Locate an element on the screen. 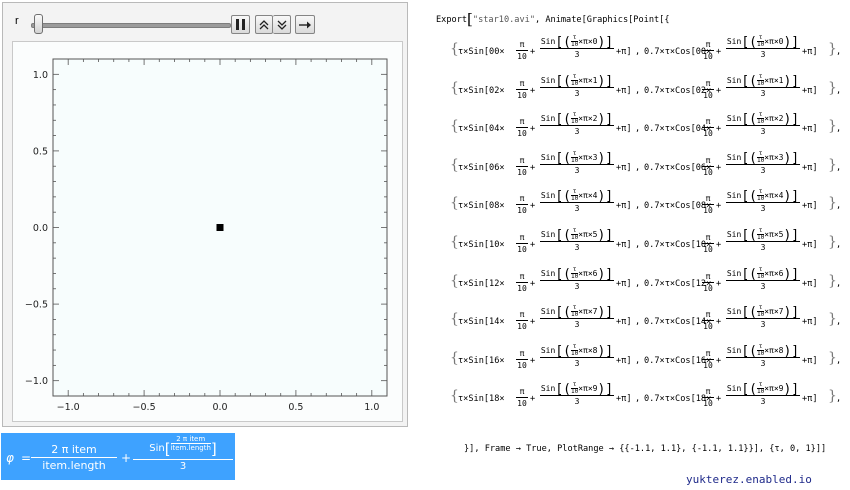  speed-buttons is located at coordinates (273, 24).